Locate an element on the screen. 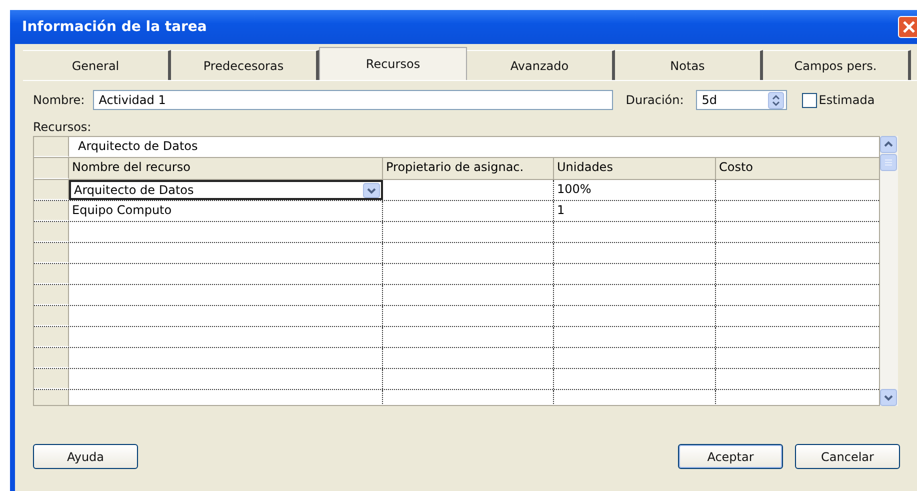 This screenshot has width=917, height=491. field-label: Nombre: is located at coordinates (59, 100).